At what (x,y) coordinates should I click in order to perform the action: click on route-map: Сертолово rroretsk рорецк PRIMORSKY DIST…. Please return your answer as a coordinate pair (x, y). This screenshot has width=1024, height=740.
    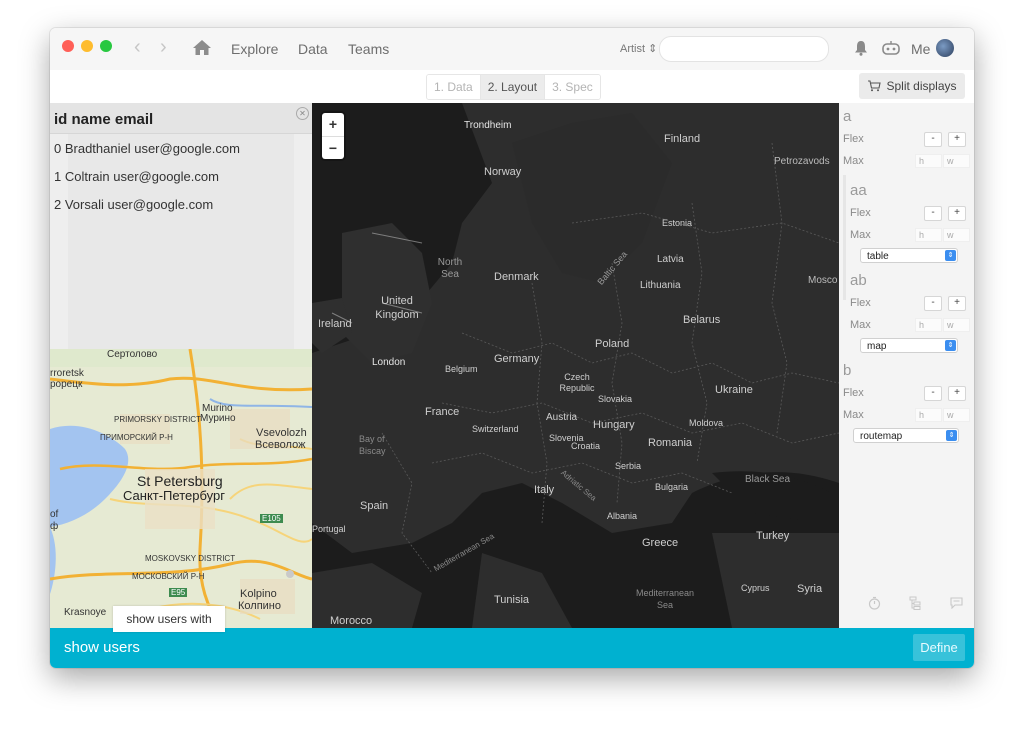
    Looking at the image, I should click on (181, 488).